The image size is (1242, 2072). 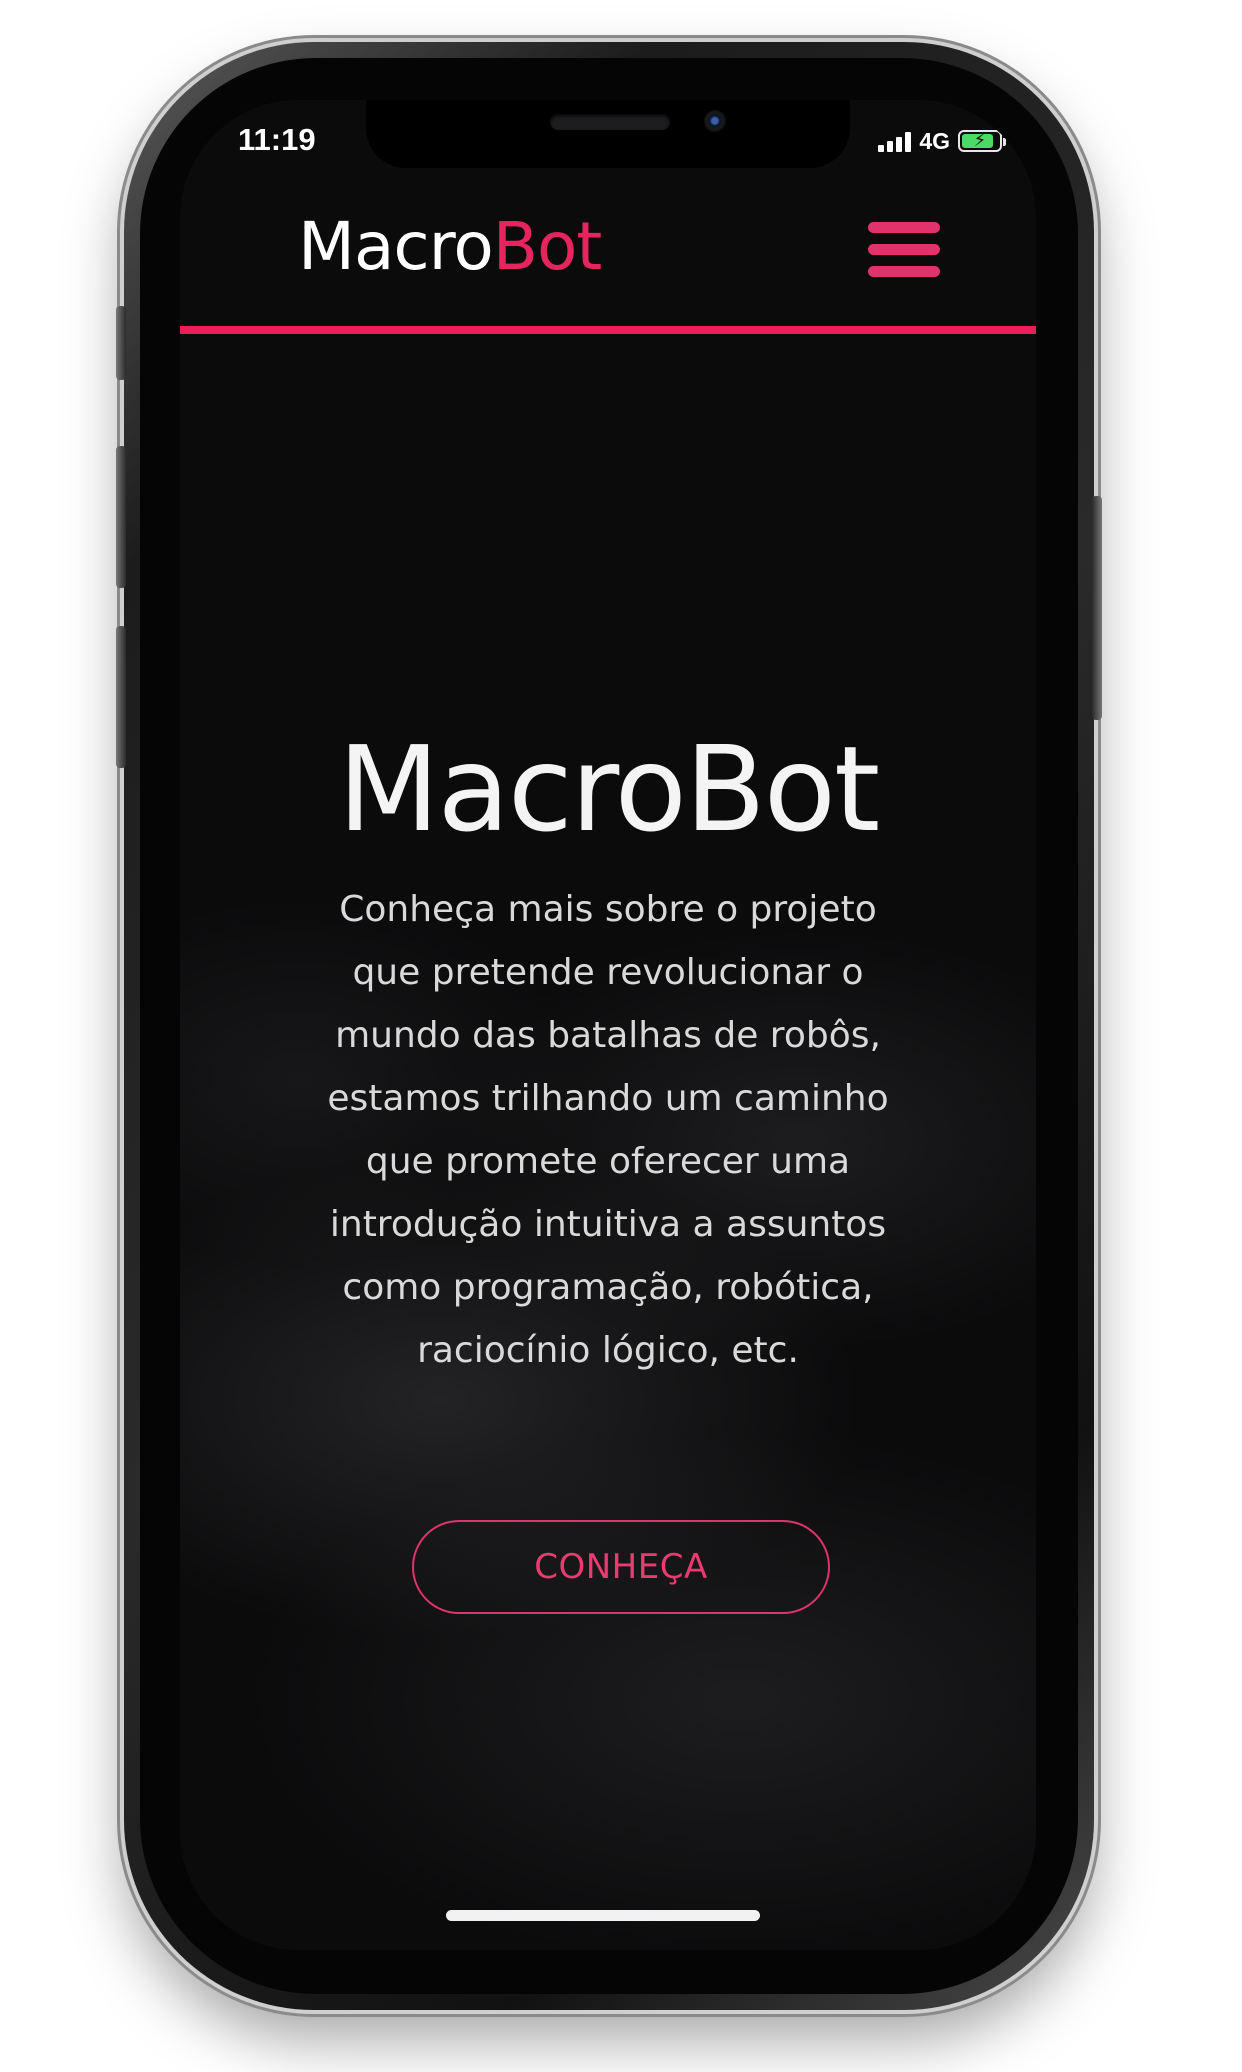 I want to click on hero-description-line: Conheça mais sobre o projeto, so click(x=608, y=909).